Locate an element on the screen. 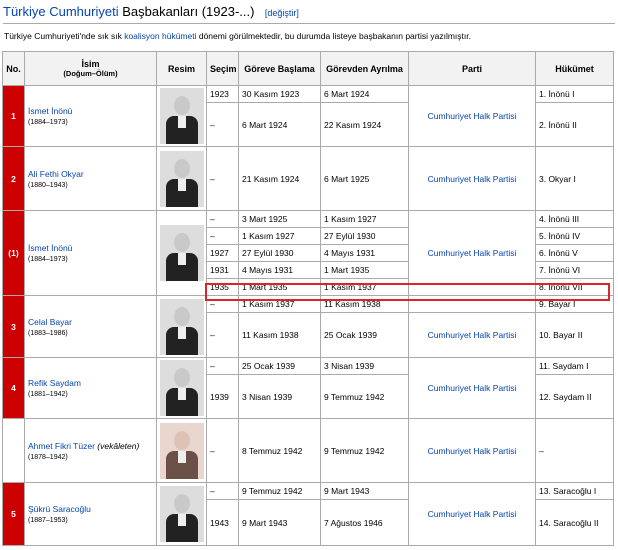  election-cell: 1939 is located at coordinates (222, 396).